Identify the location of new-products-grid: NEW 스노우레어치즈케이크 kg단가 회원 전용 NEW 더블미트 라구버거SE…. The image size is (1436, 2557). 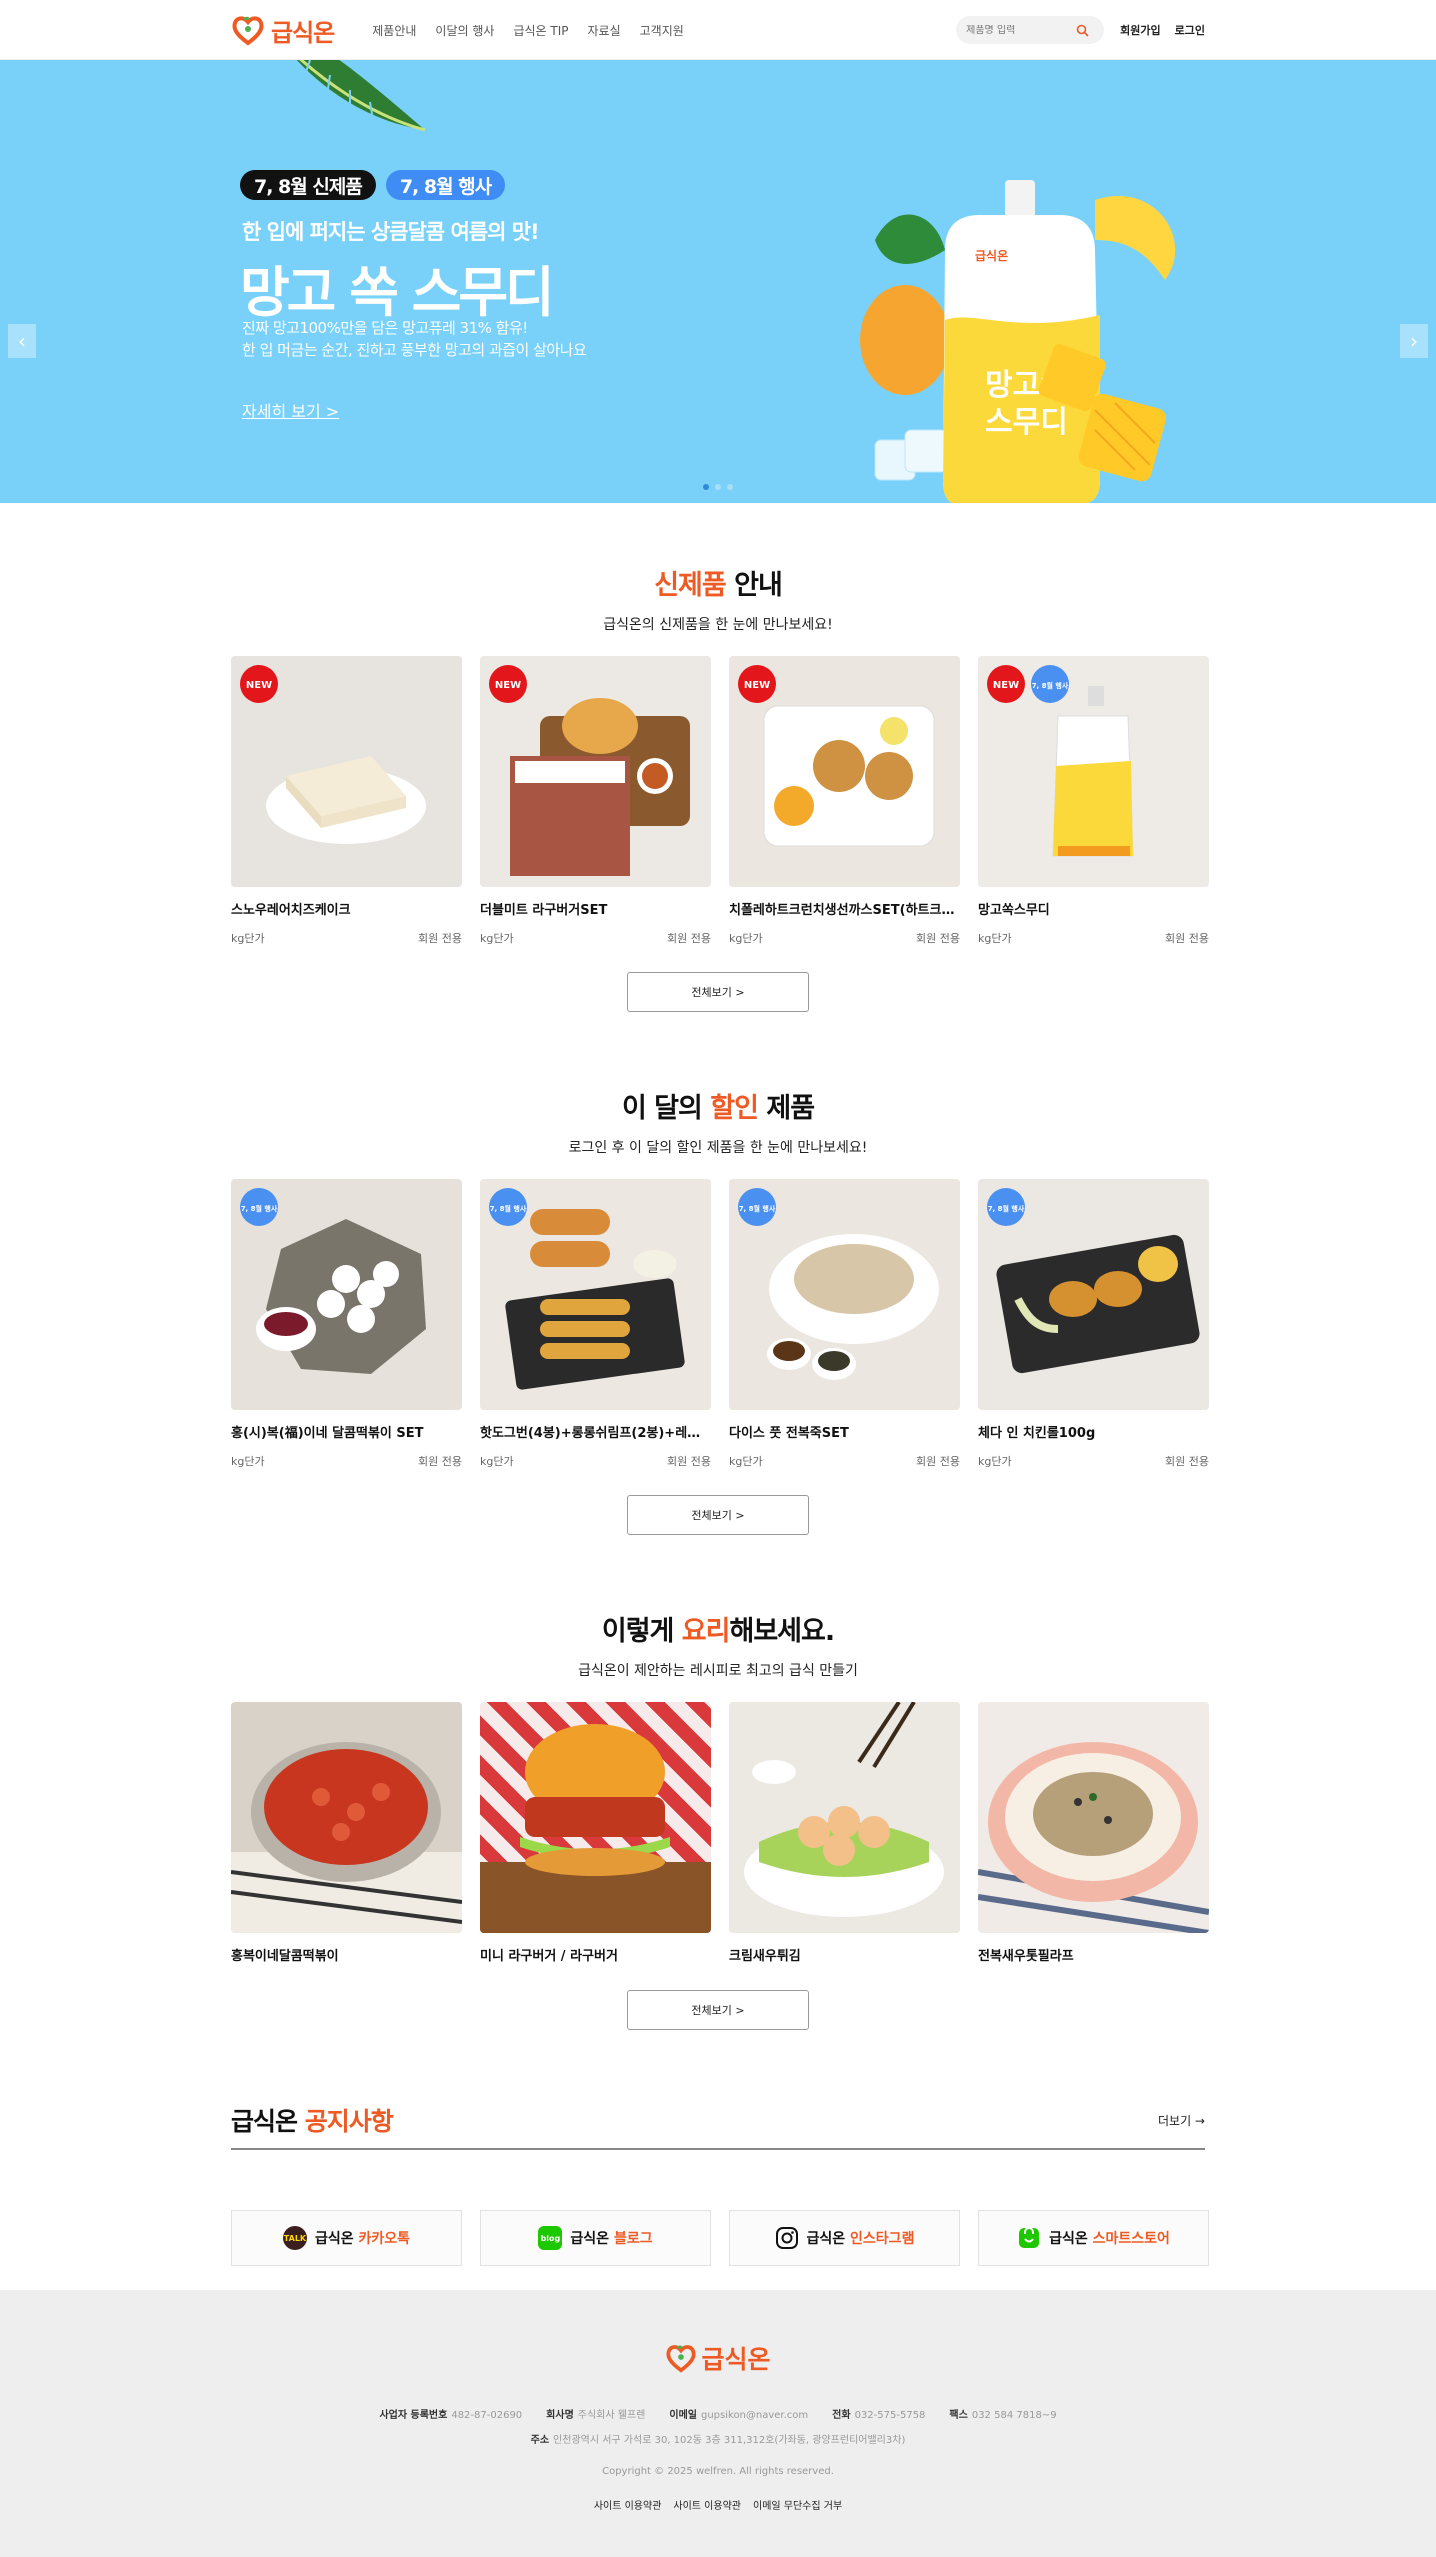
(720, 801).